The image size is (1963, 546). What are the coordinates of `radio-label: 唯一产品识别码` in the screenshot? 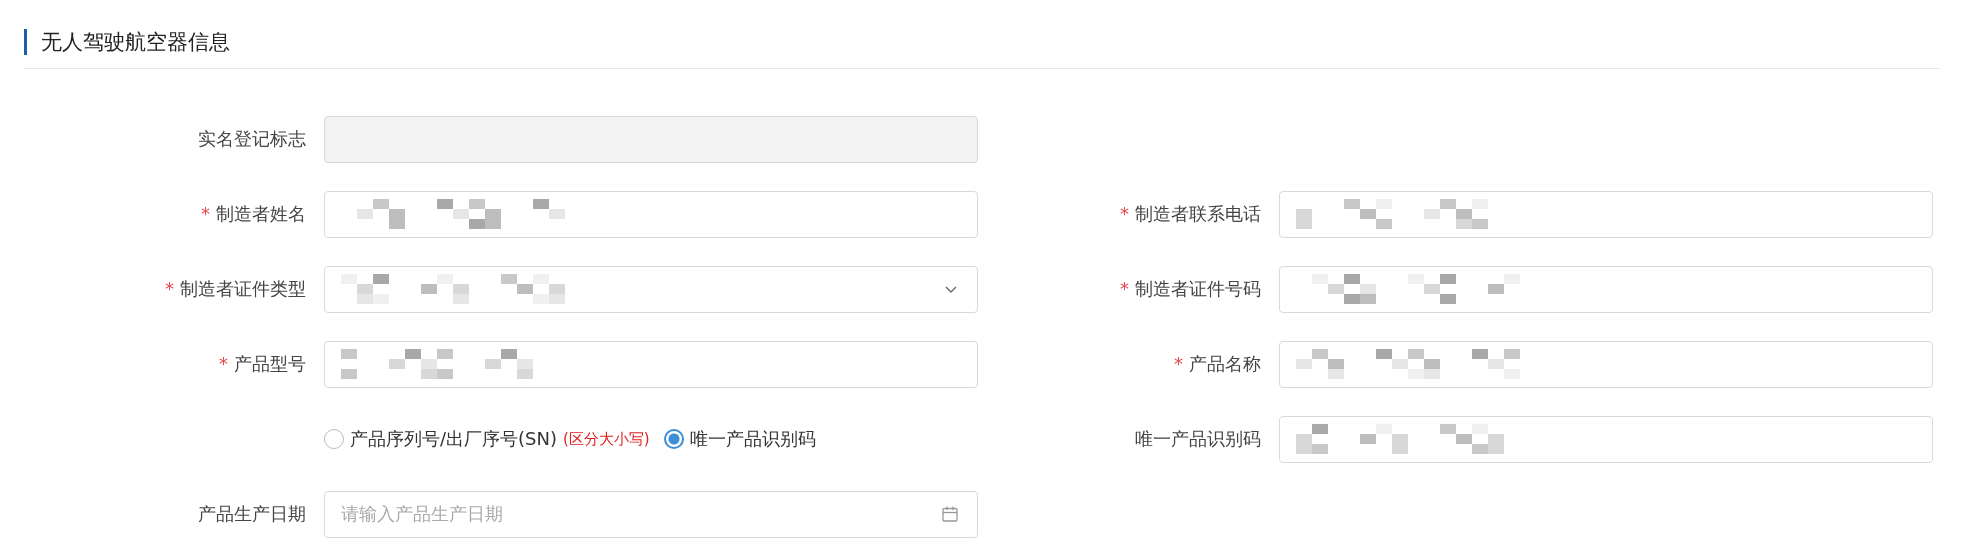 It's located at (752, 439).